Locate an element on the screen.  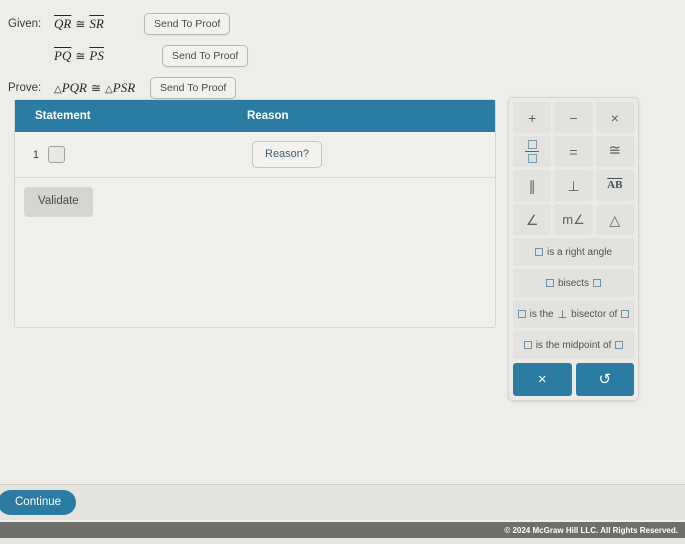
send-to-proof-slot-1: Send To Proof is located at coordinates (187, 24).